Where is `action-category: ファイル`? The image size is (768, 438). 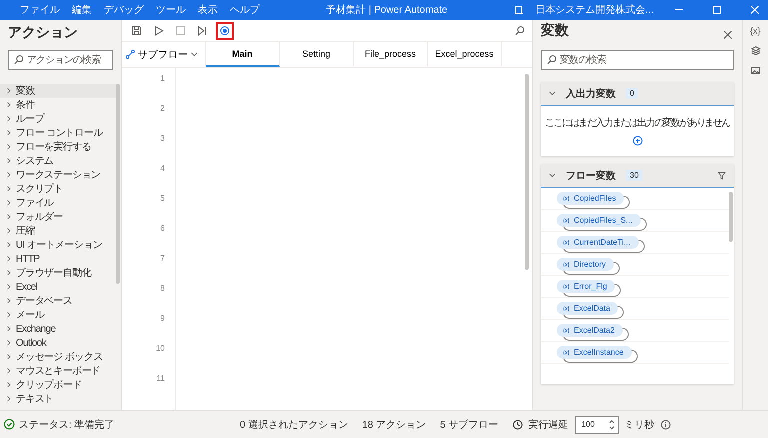 action-category: ファイル is located at coordinates (58, 203).